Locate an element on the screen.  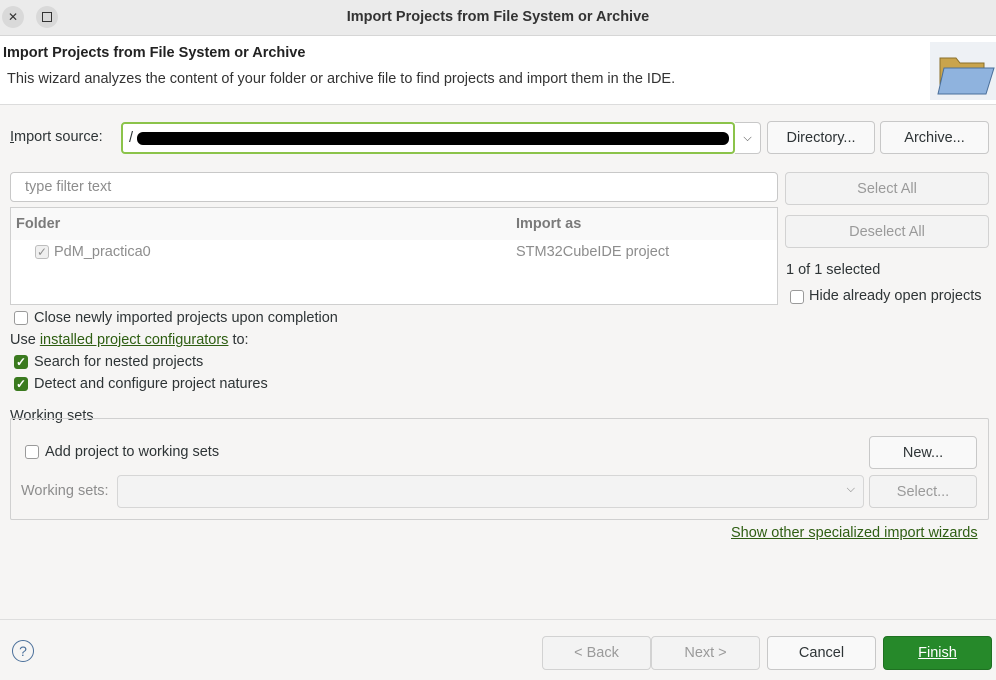
next-button-label: Next > is located at coordinates (705, 653).